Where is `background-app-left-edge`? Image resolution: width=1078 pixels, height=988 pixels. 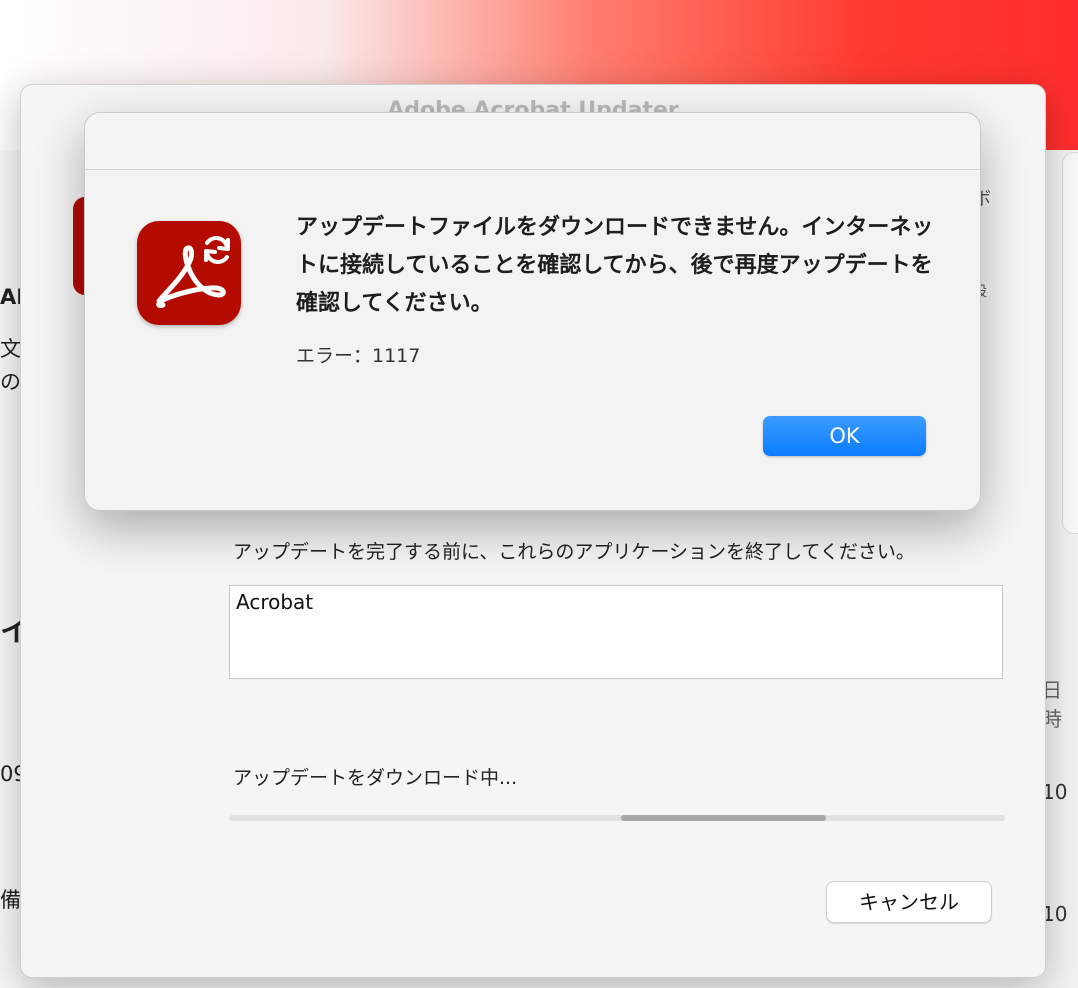 background-app-left-edge is located at coordinates (11, 569).